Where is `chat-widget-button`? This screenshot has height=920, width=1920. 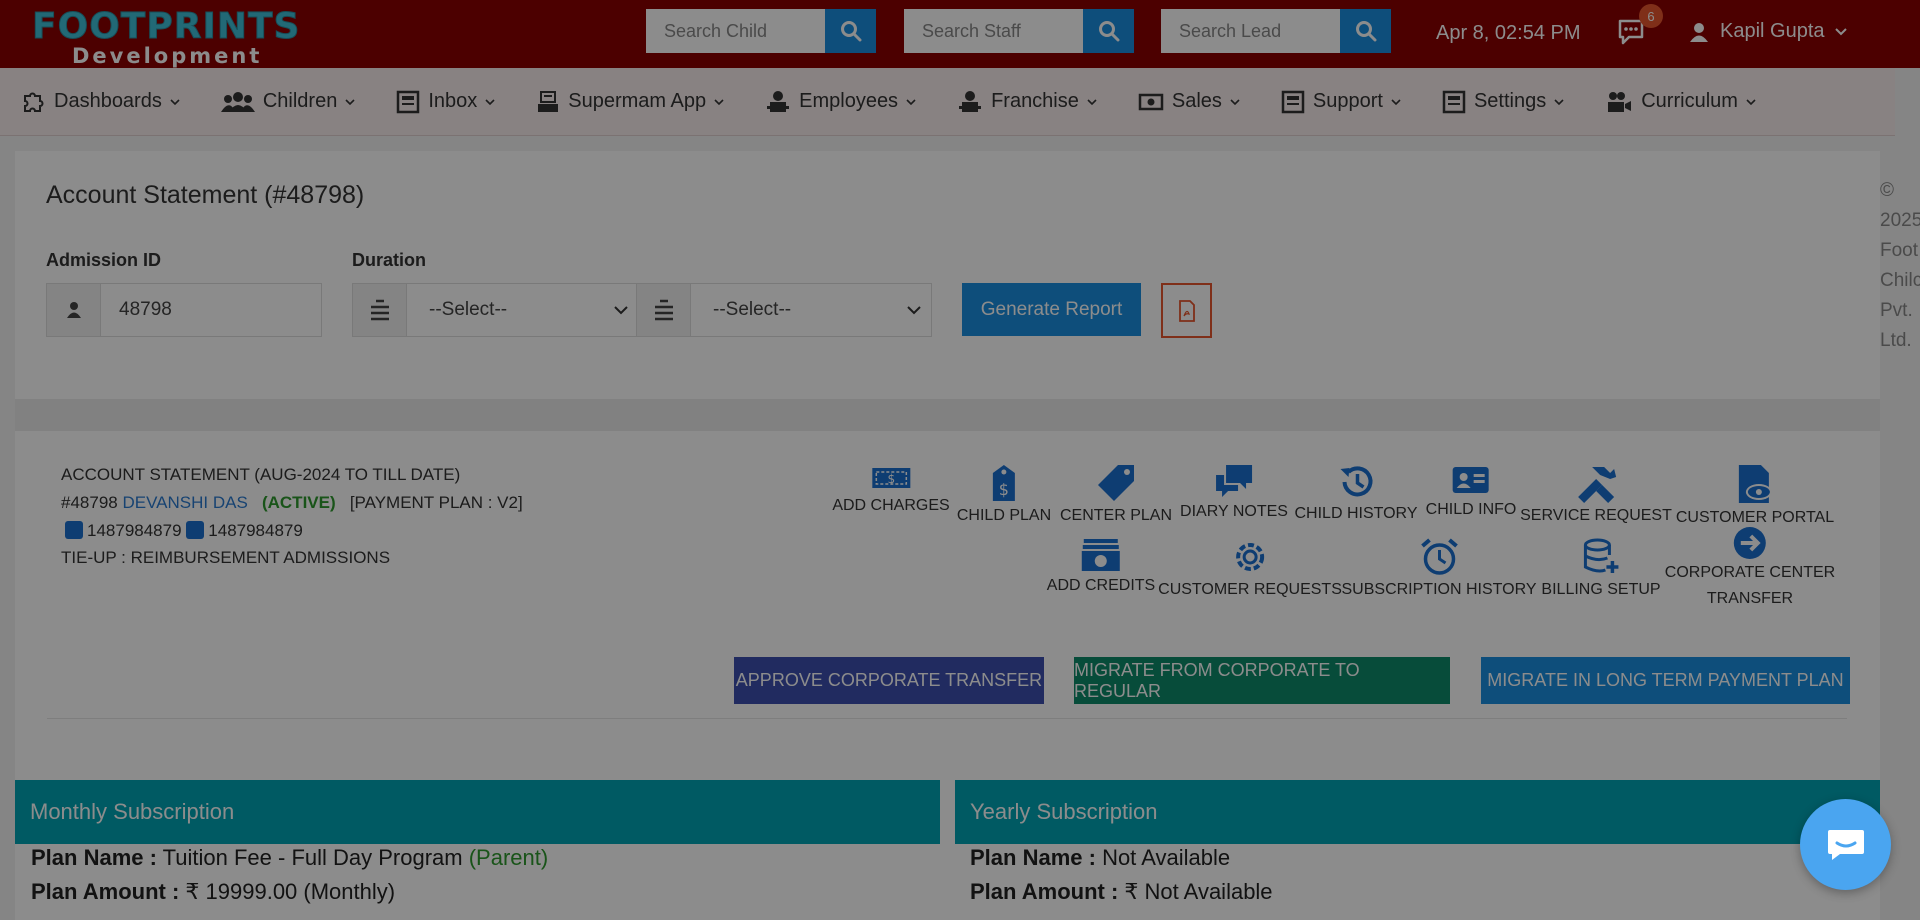 chat-widget-button is located at coordinates (1845, 844).